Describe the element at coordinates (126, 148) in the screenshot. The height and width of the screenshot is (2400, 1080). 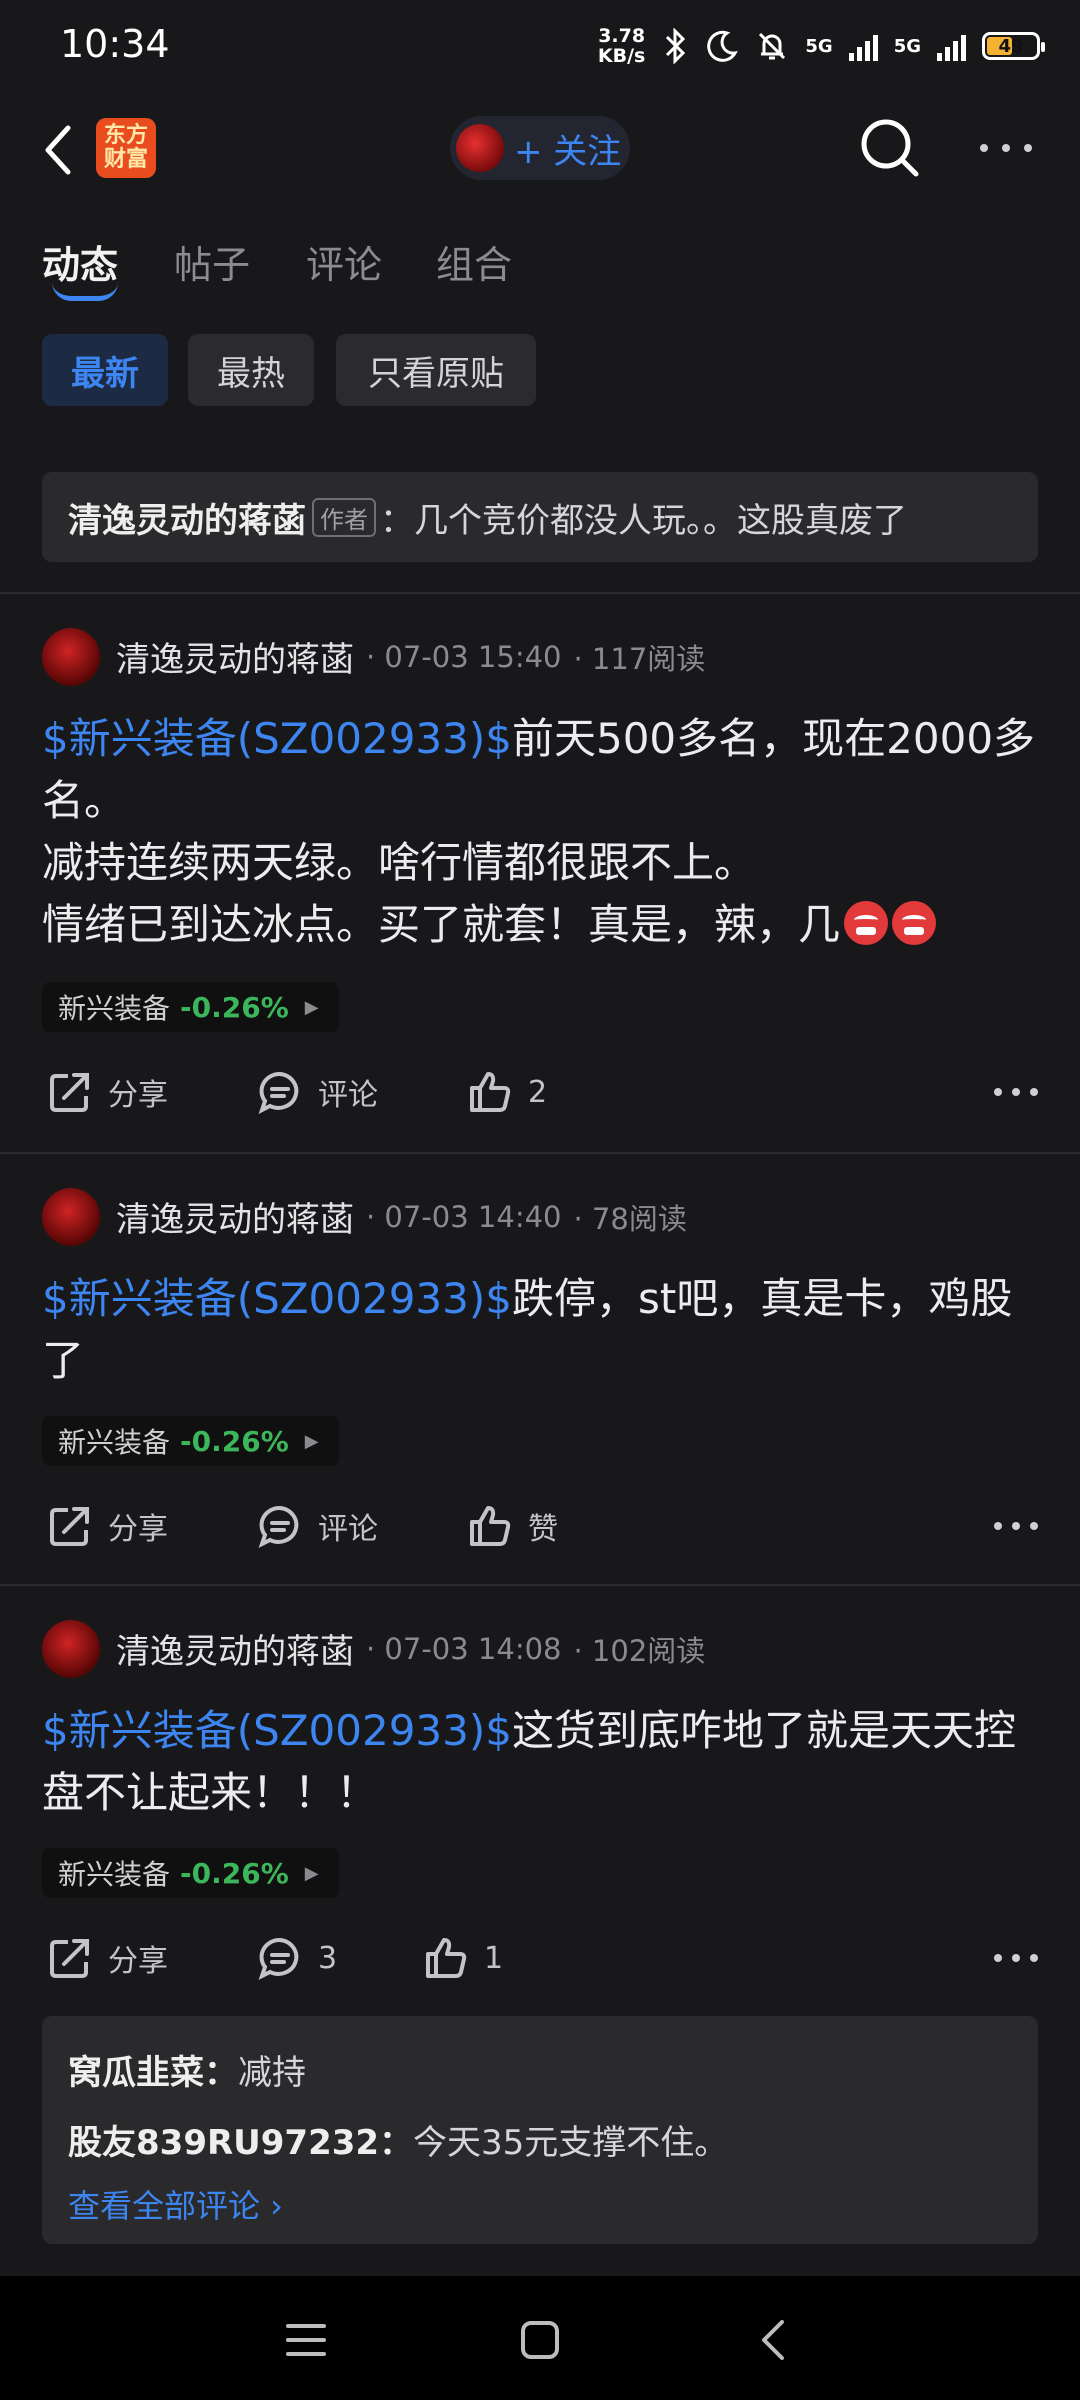
I see `app-logo: 东方财富` at that location.